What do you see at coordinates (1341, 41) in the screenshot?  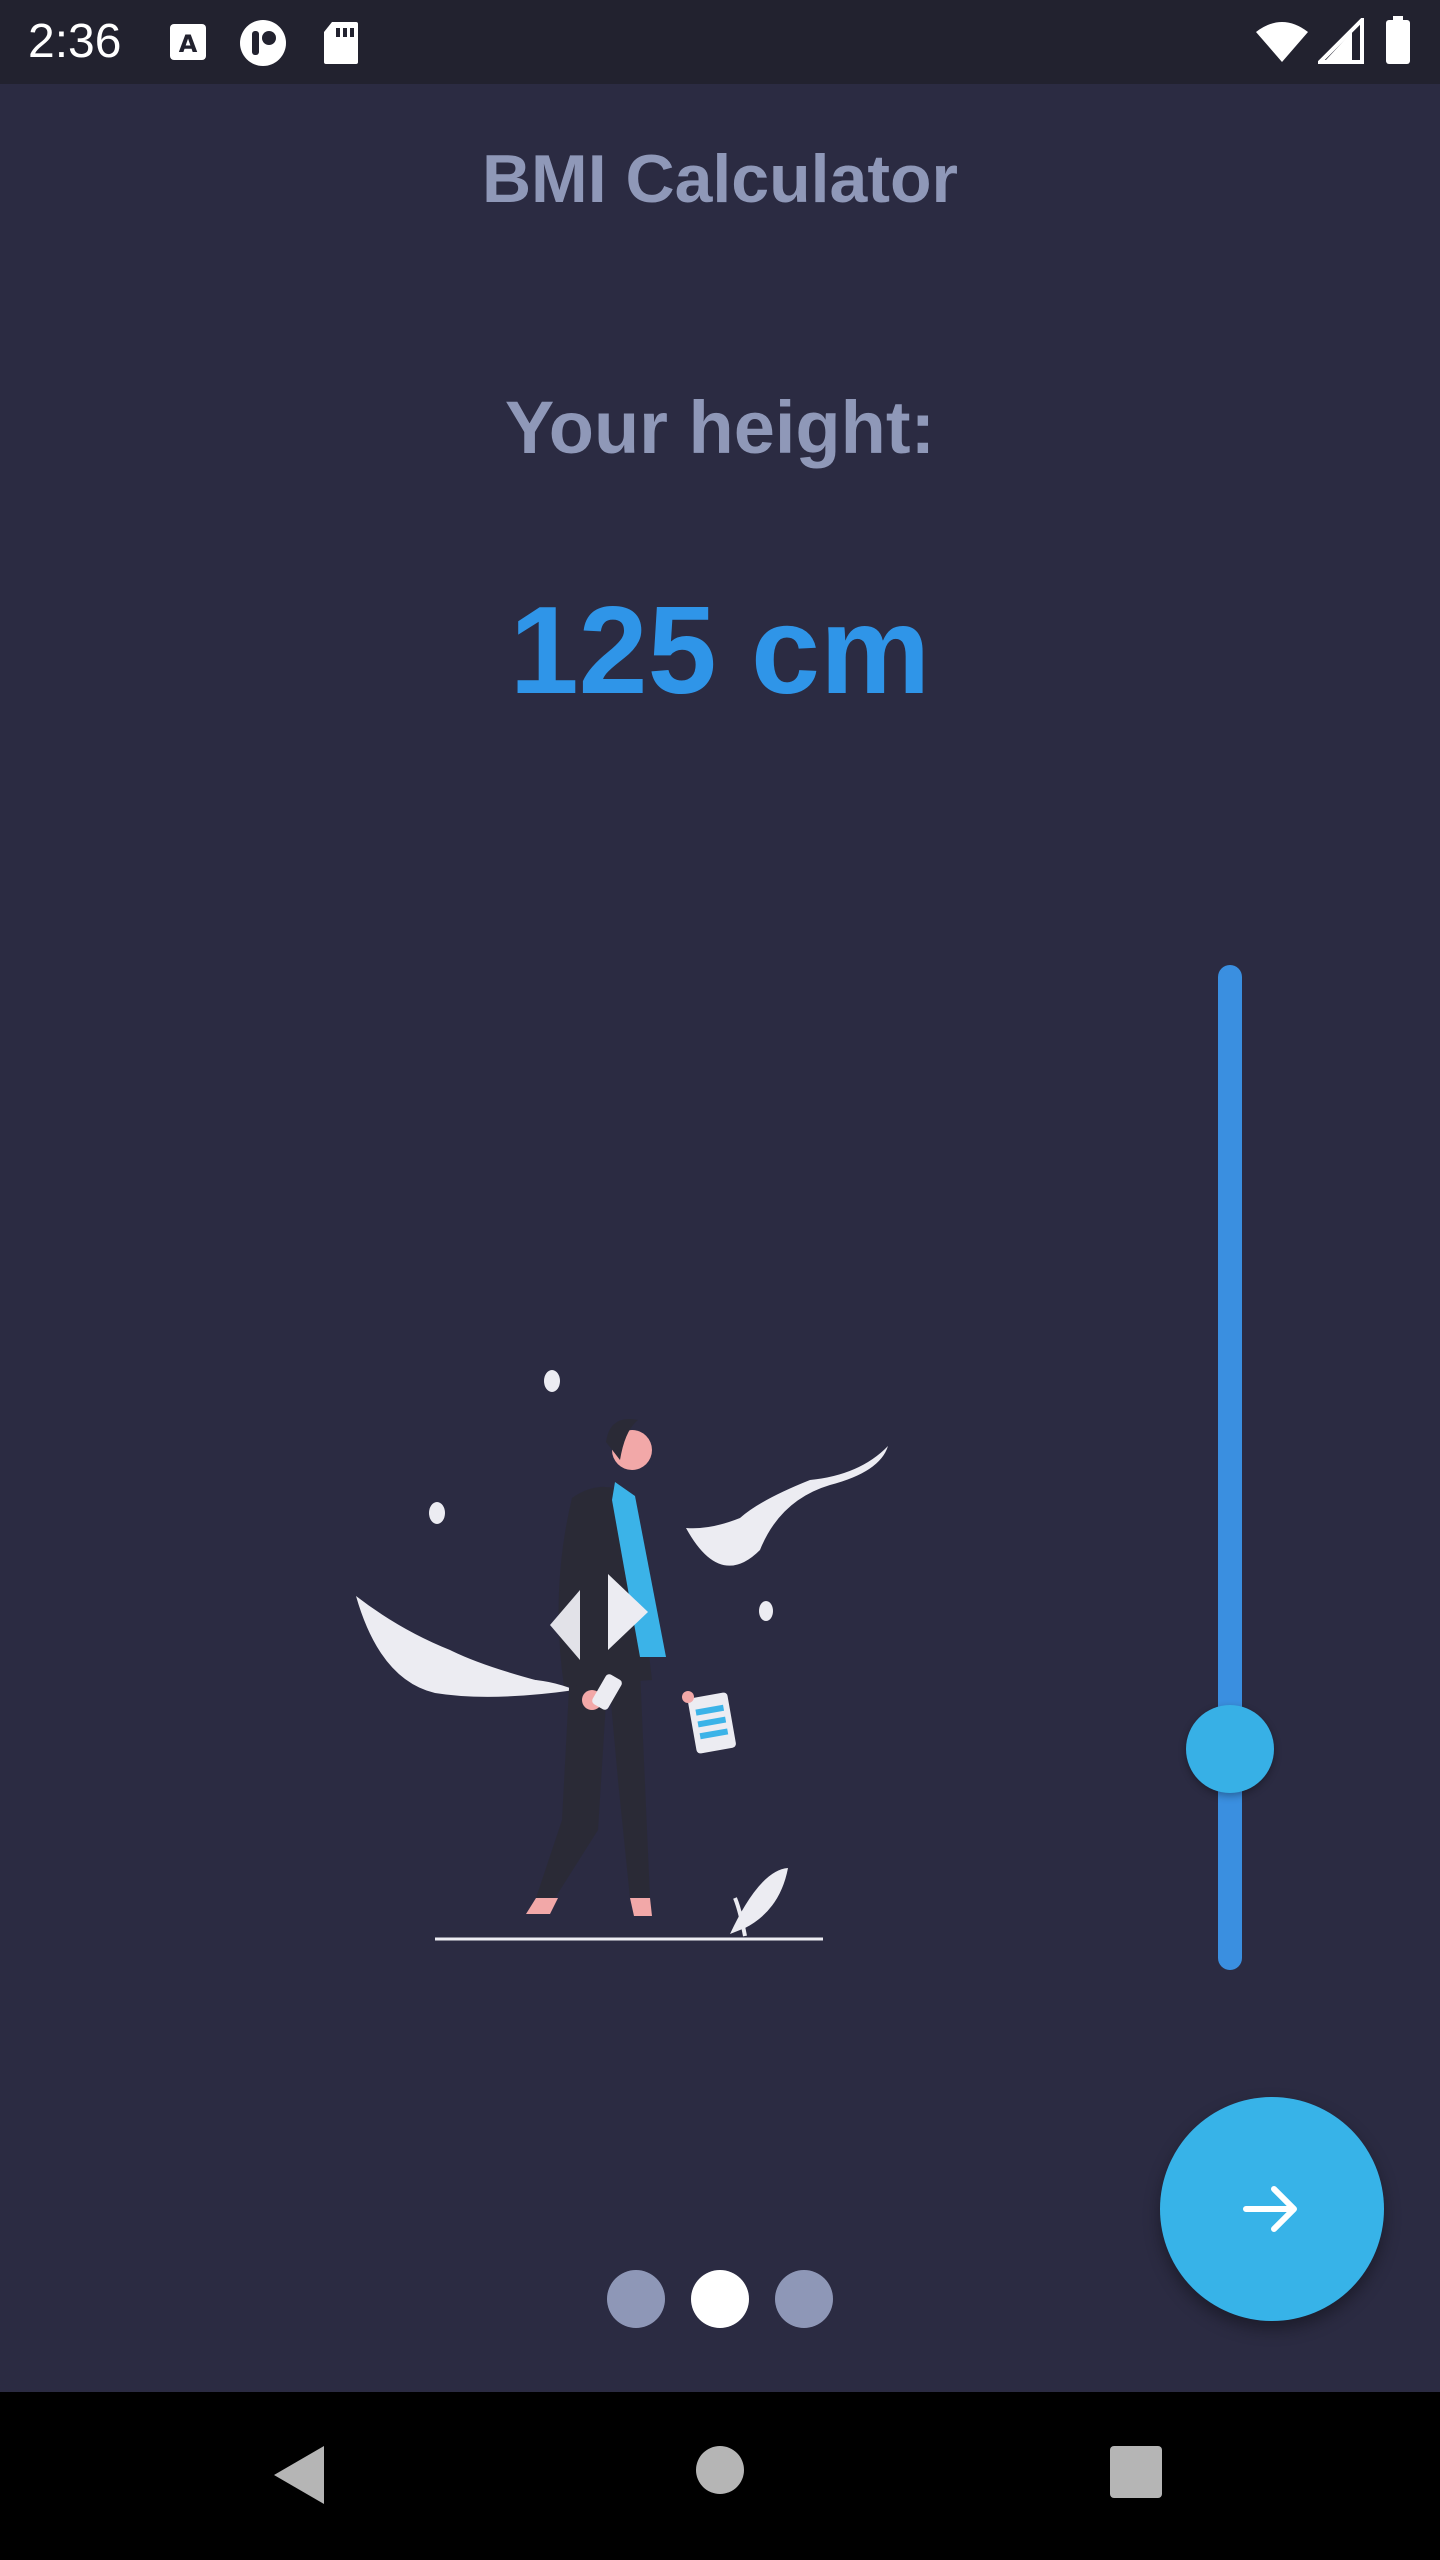 I see `signal-icon` at bounding box center [1341, 41].